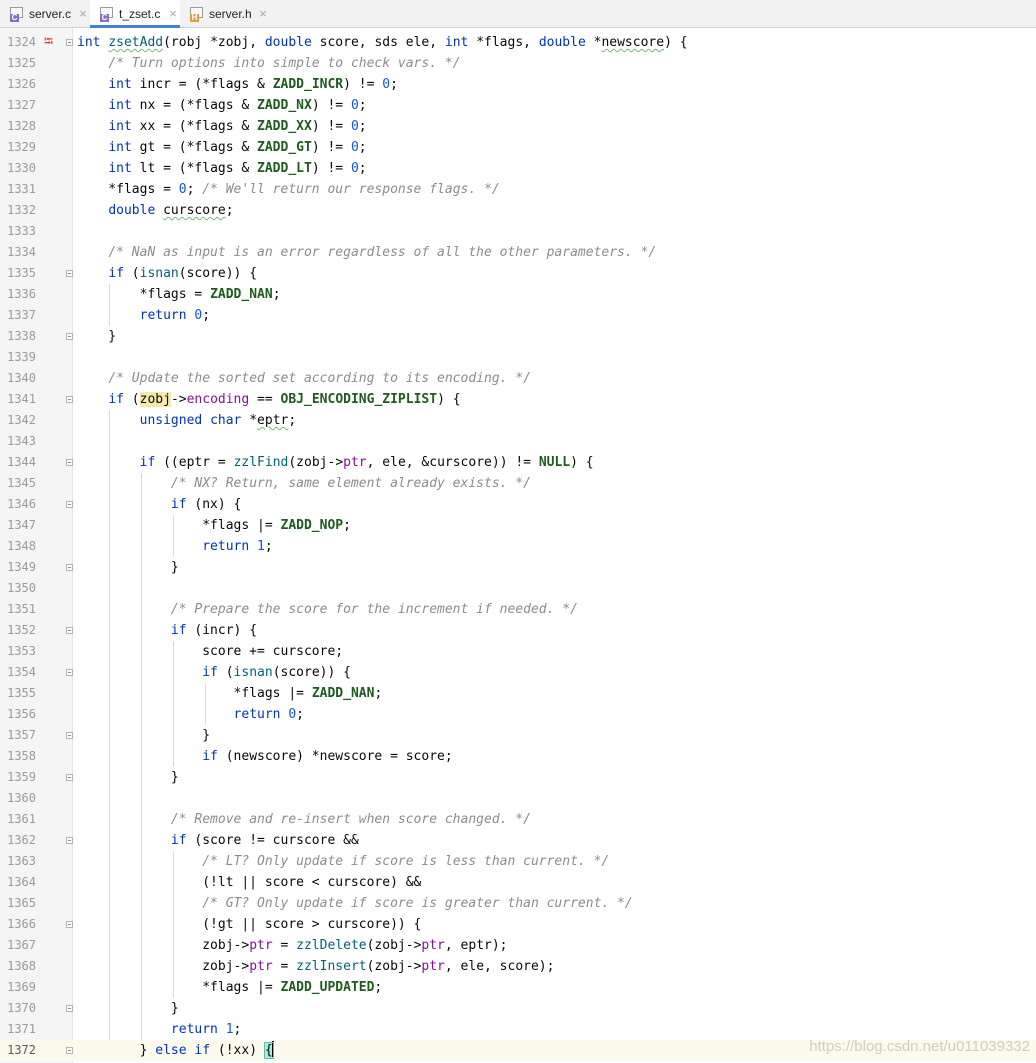 This screenshot has height=1063, width=1036. What do you see at coordinates (21, 399) in the screenshot?
I see `line-number: 1341` at bounding box center [21, 399].